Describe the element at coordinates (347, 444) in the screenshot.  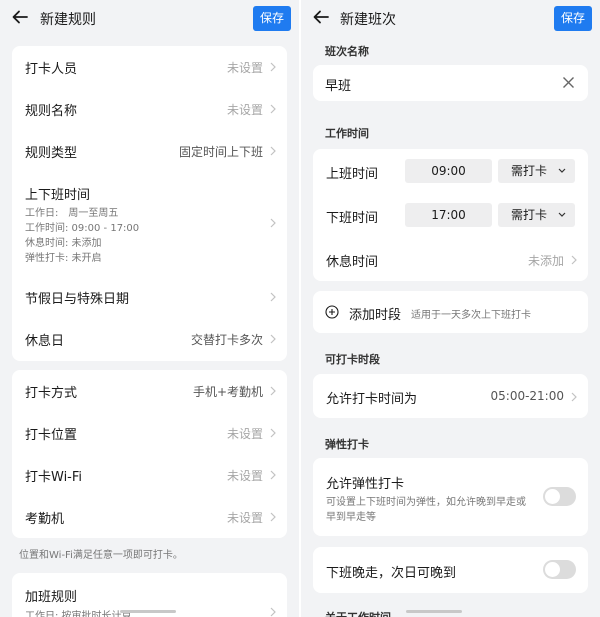
I see `section-flex-punch: 弹性打卡` at that location.